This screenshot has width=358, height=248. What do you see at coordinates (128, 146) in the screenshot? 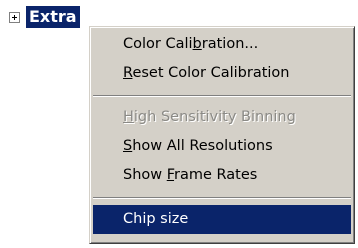
I see `menu-item-accelerator: S` at bounding box center [128, 146].